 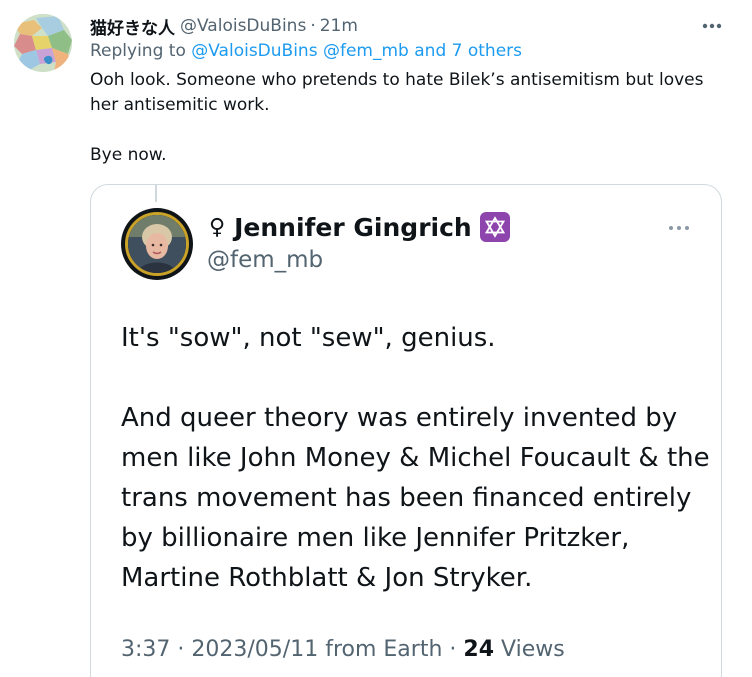 I want to click on quoted-name-row: ♀ Jennifer Gingrich, so click(x=359, y=227).